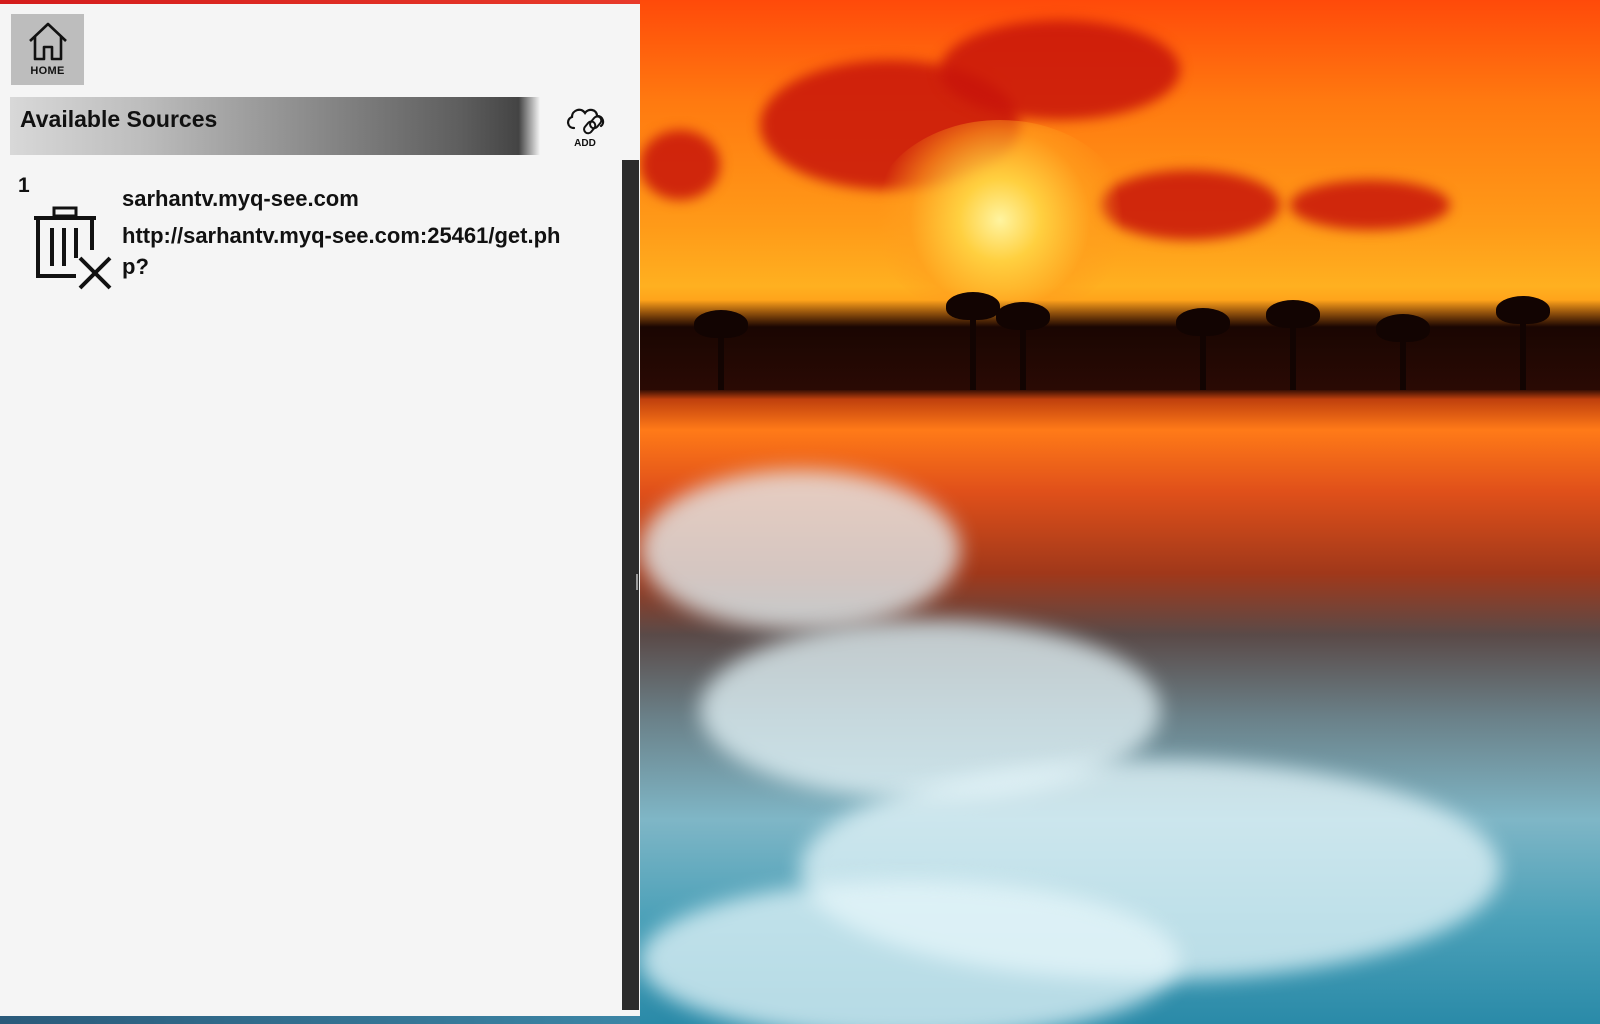  I want to click on delete-source-button, so click(73, 248).